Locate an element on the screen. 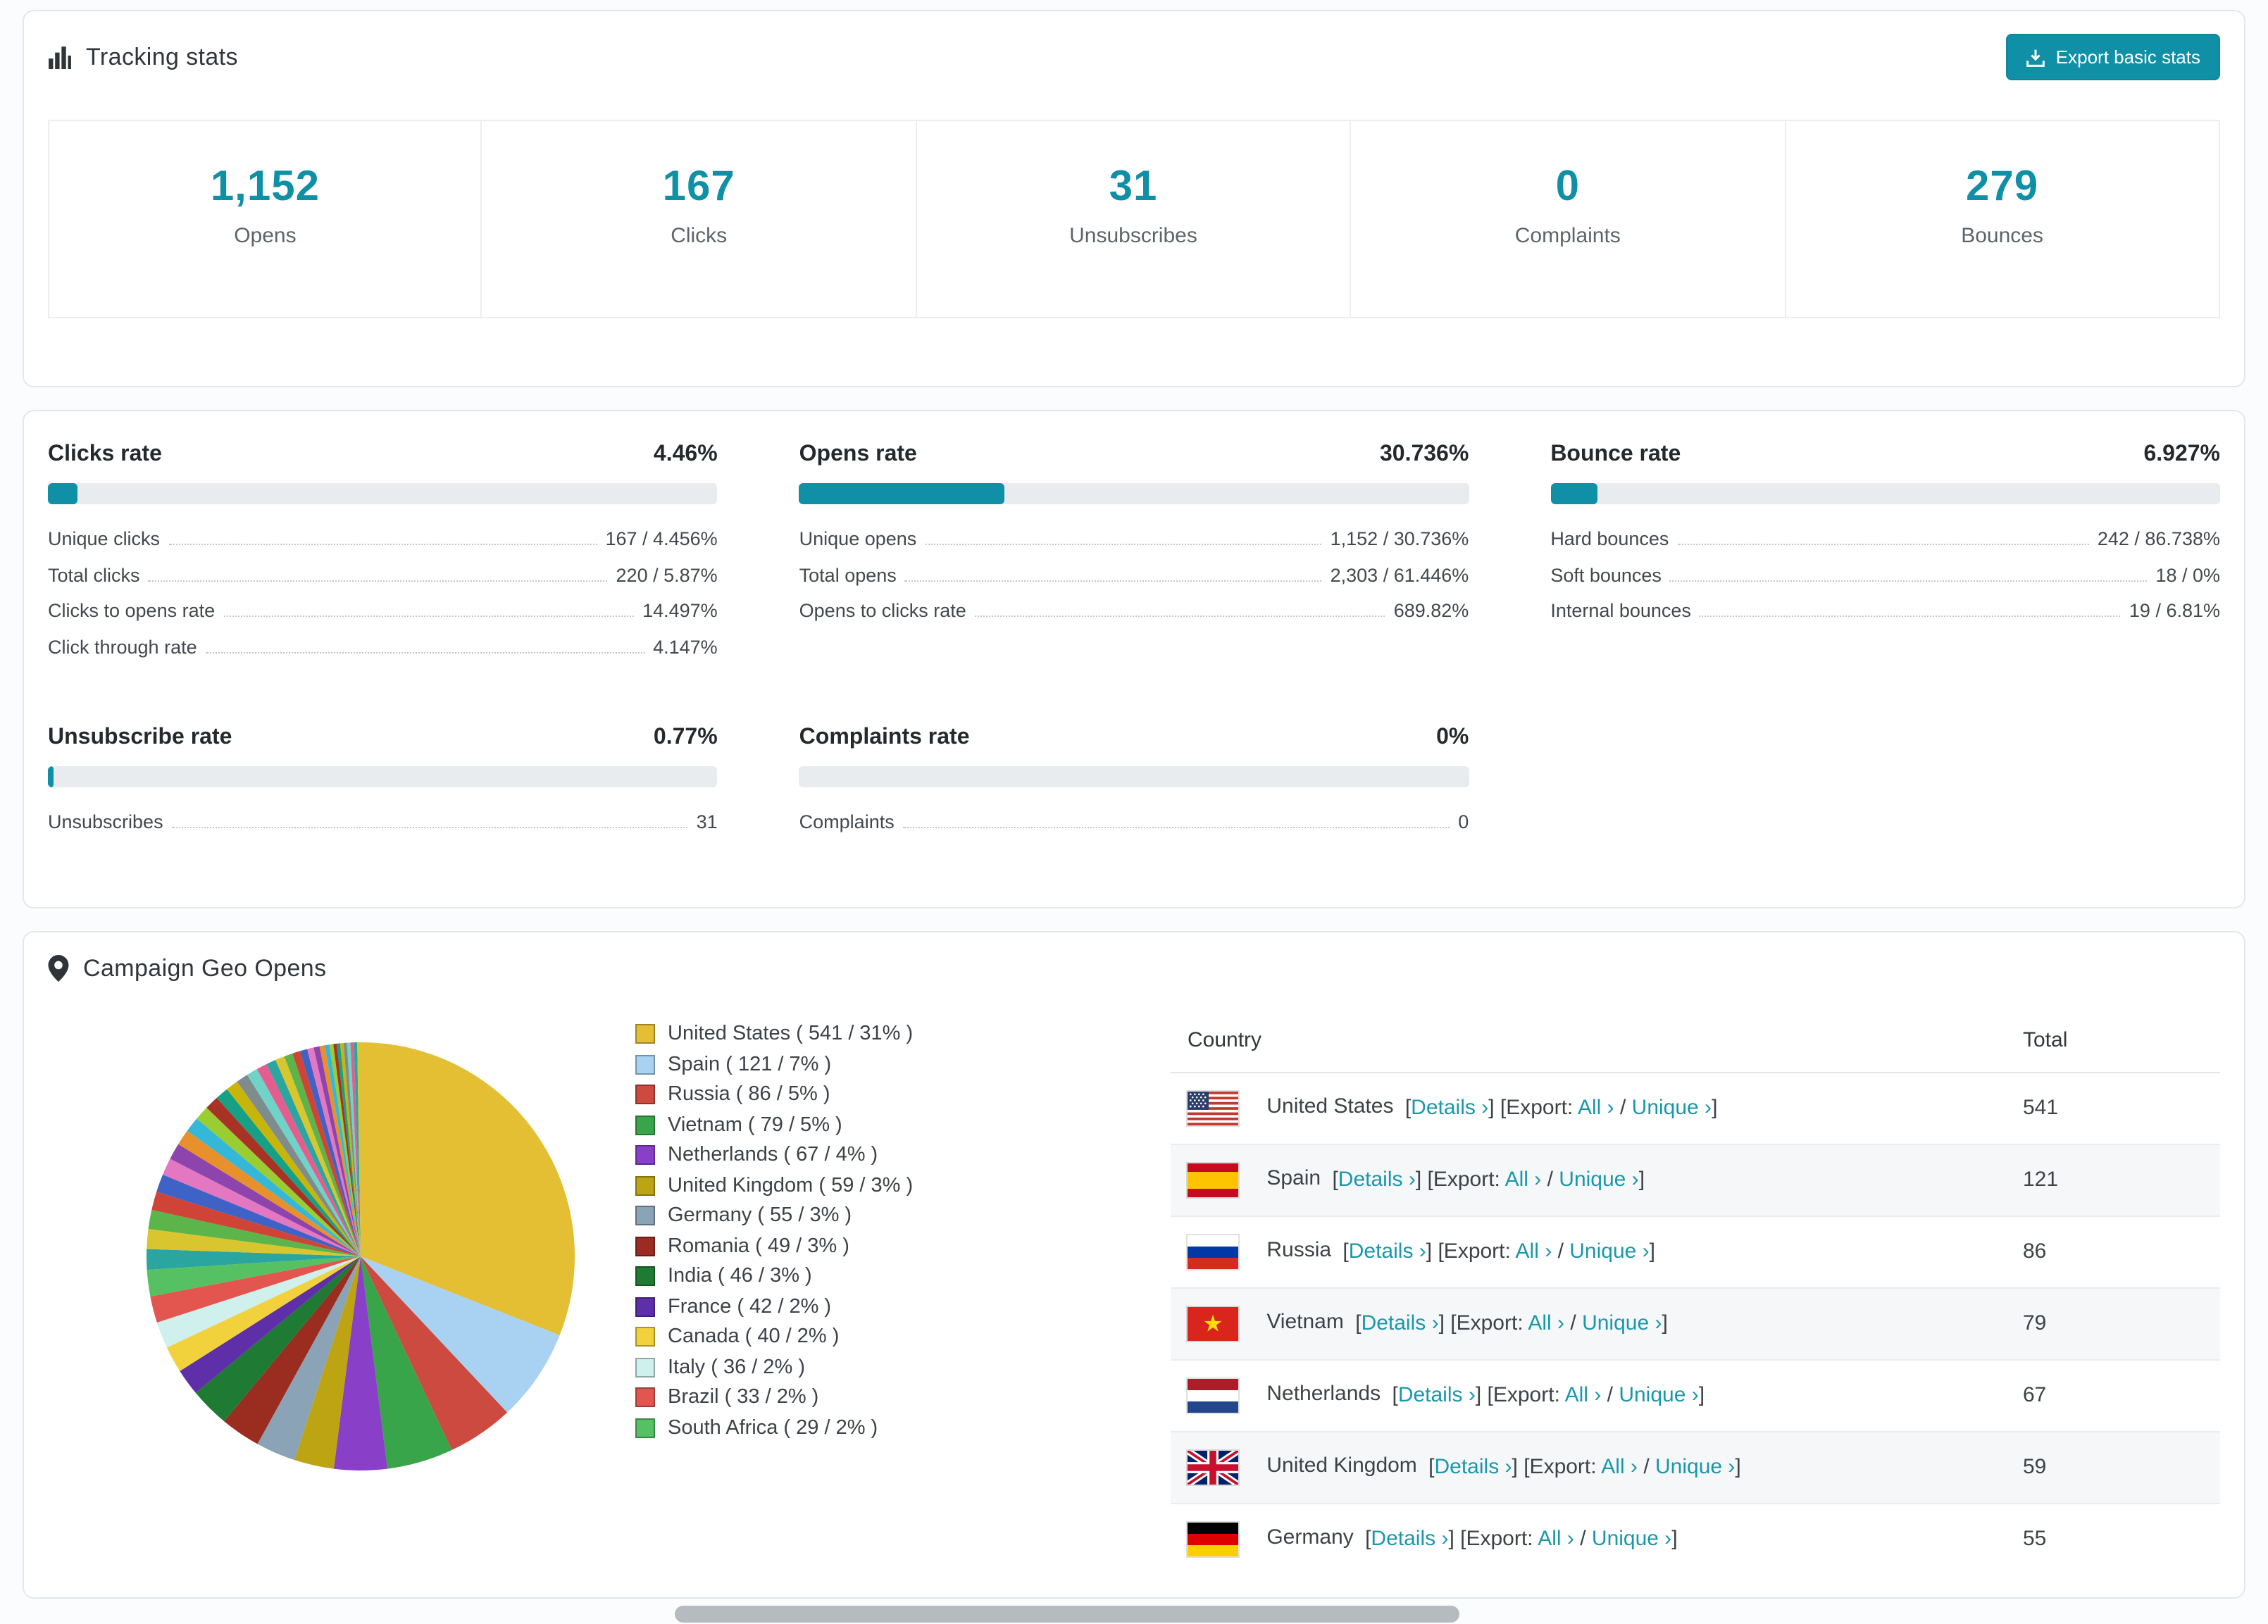  country-total: 121 is located at coordinates (2113, 1179).